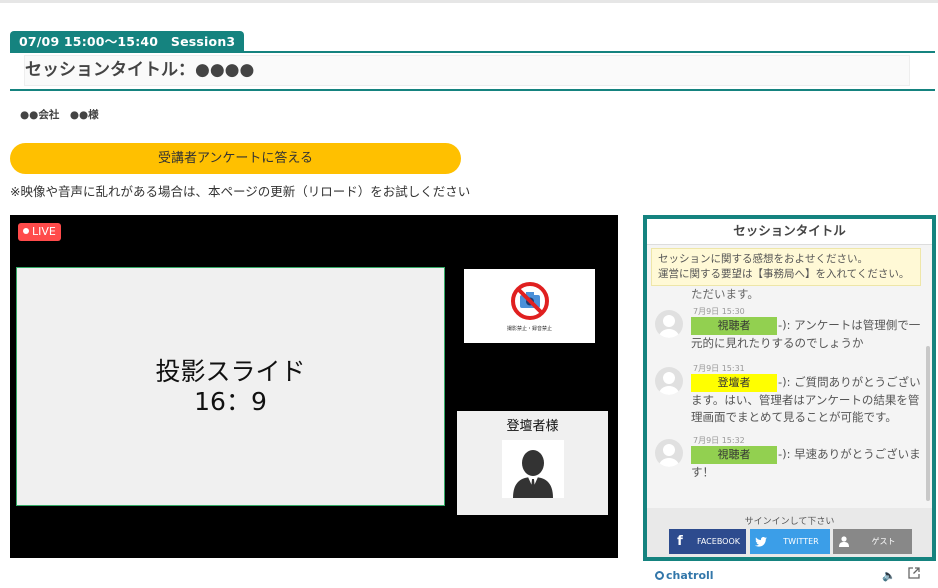 The width and height of the screenshot is (938, 588). Describe the element at coordinates (532, 474) in the screenshot. I see `person-icon` at that location.